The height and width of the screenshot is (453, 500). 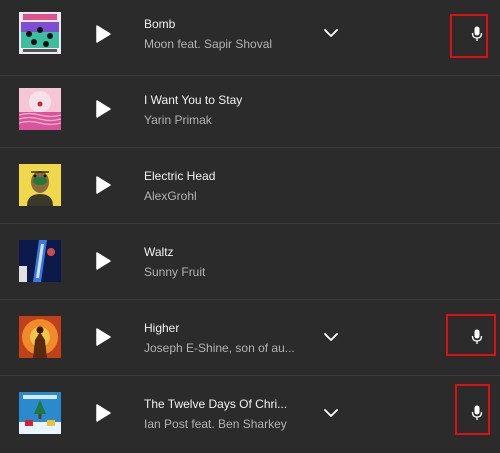 What do you see at coordinates (40, 413) in the screenshot?
I see `twelve-days-album-art` at bounding box center [40, 413].